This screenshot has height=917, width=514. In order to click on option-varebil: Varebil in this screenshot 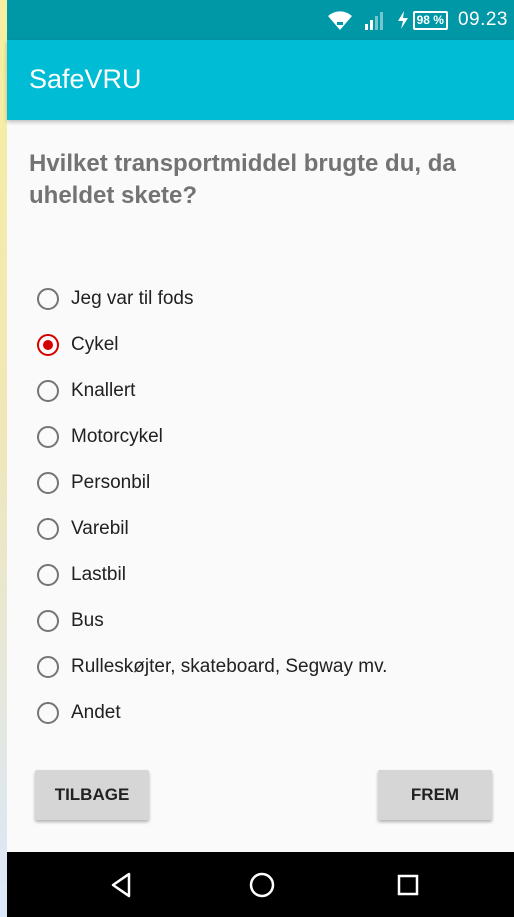, I will do `click(212, 529)`.